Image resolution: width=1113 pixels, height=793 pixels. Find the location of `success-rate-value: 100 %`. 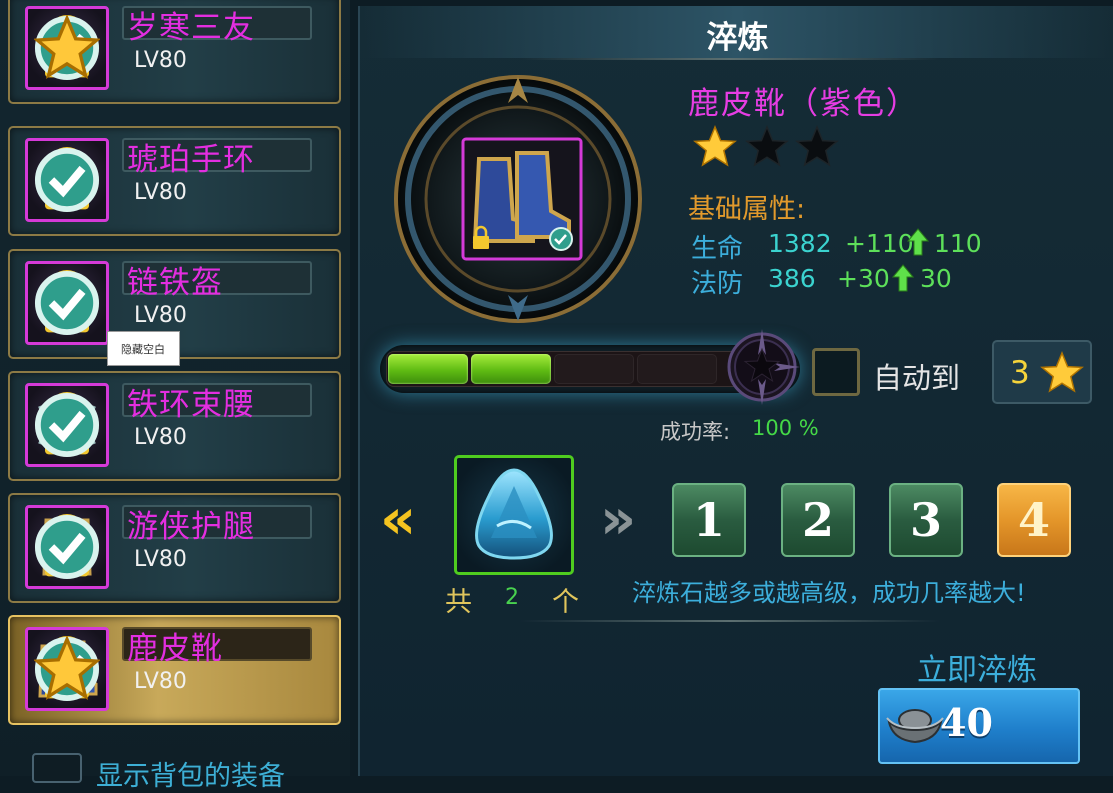

success-rate-value: 100 % is located at coordinates (785, 428).